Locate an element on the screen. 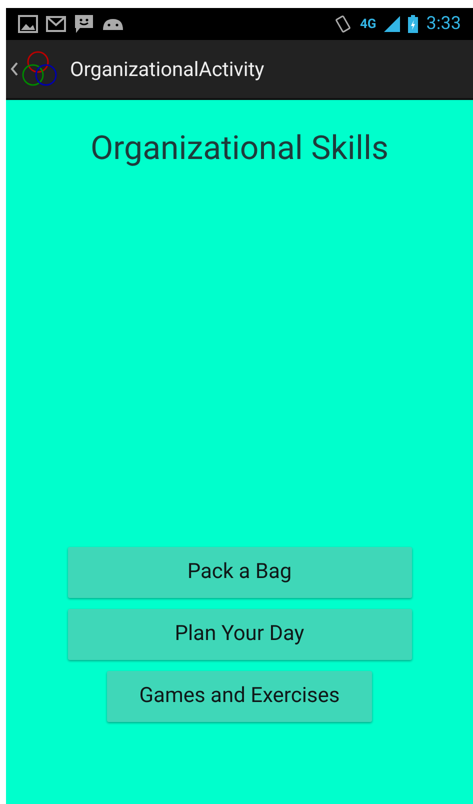 The height and width of the screenshot is (804, 473). back-caret-icon is located at coordinates (14, 69).